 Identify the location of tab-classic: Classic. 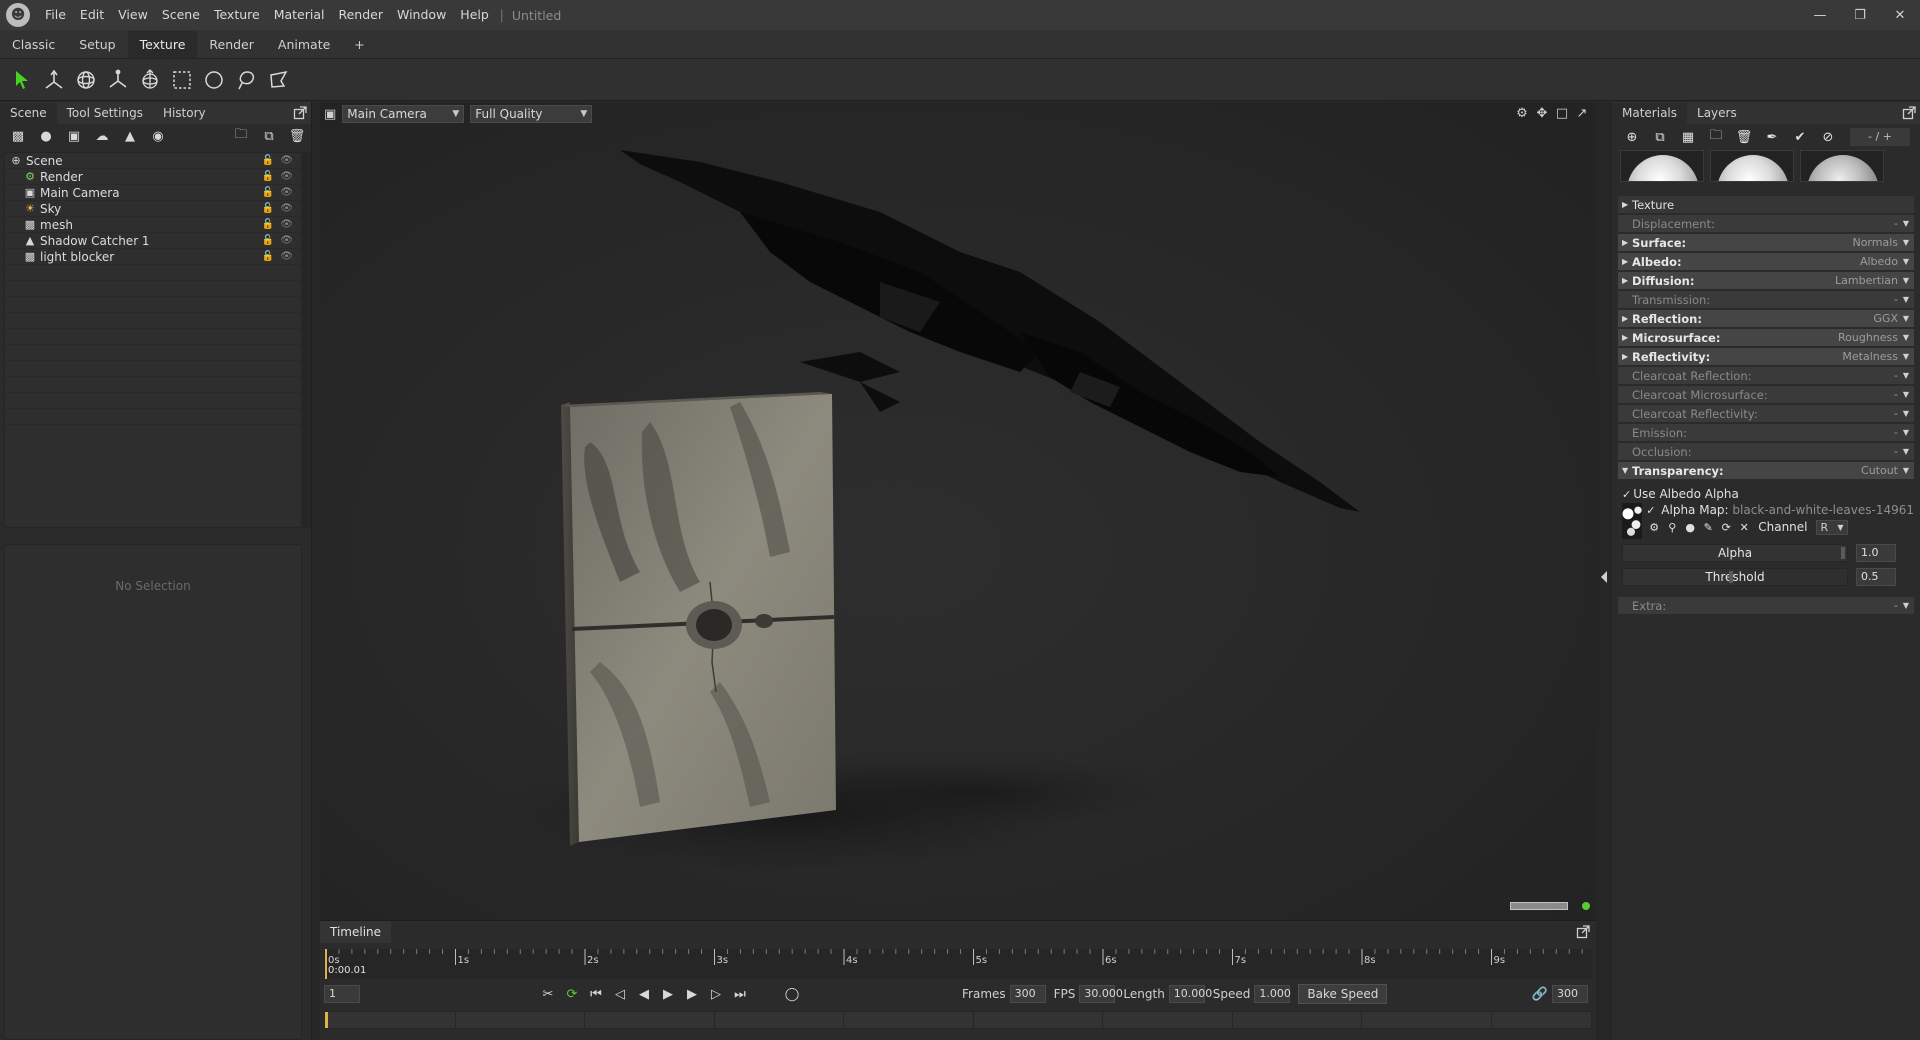
(33, 44).